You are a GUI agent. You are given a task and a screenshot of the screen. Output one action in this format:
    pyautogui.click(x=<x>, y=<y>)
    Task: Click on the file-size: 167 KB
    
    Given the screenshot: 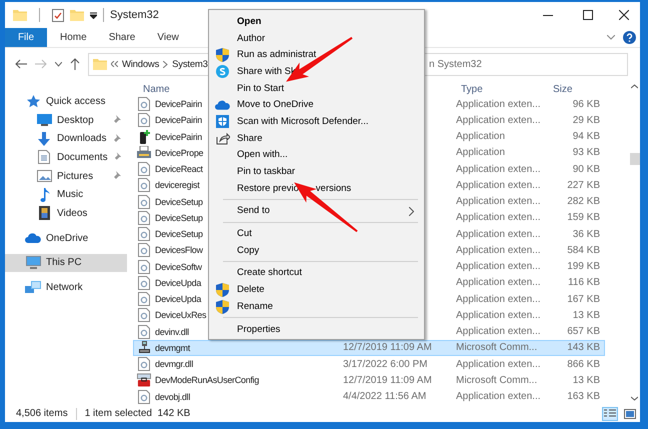 What is the action you would take?
    pyautogui.click(x=583, y=299)
    